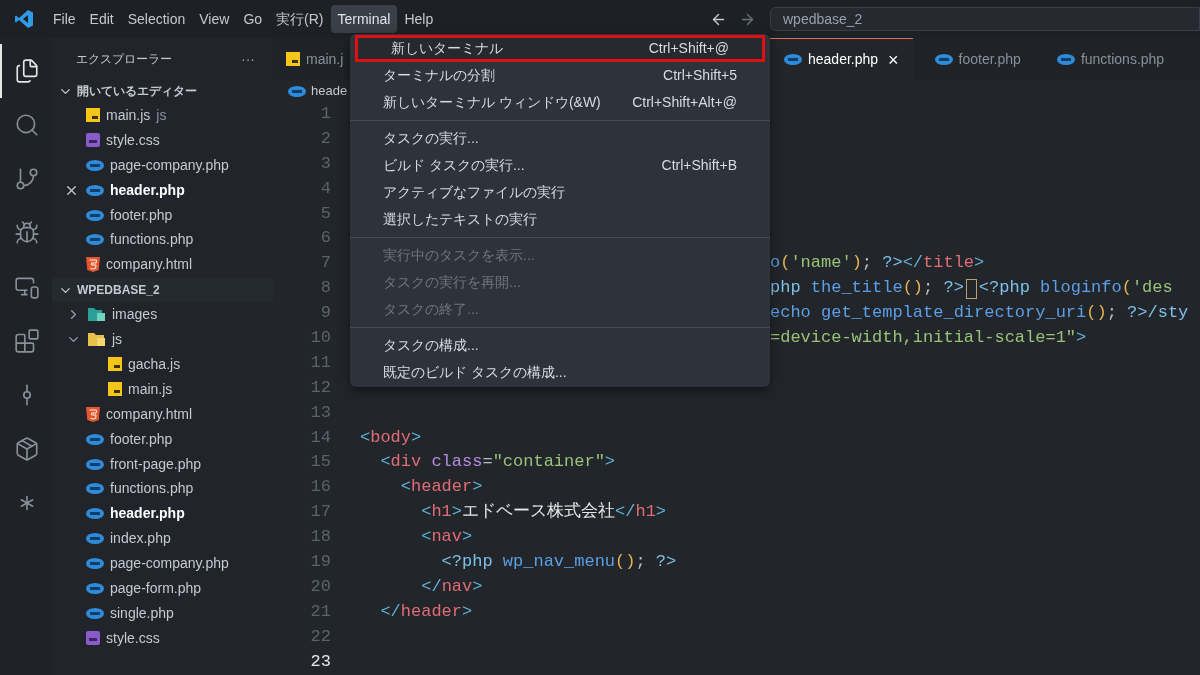 The width and height of the screenshot is (1200, 675). I want to click on code-line: php the_title(); ?> <?php bloginfo('des, so click(971, 289).